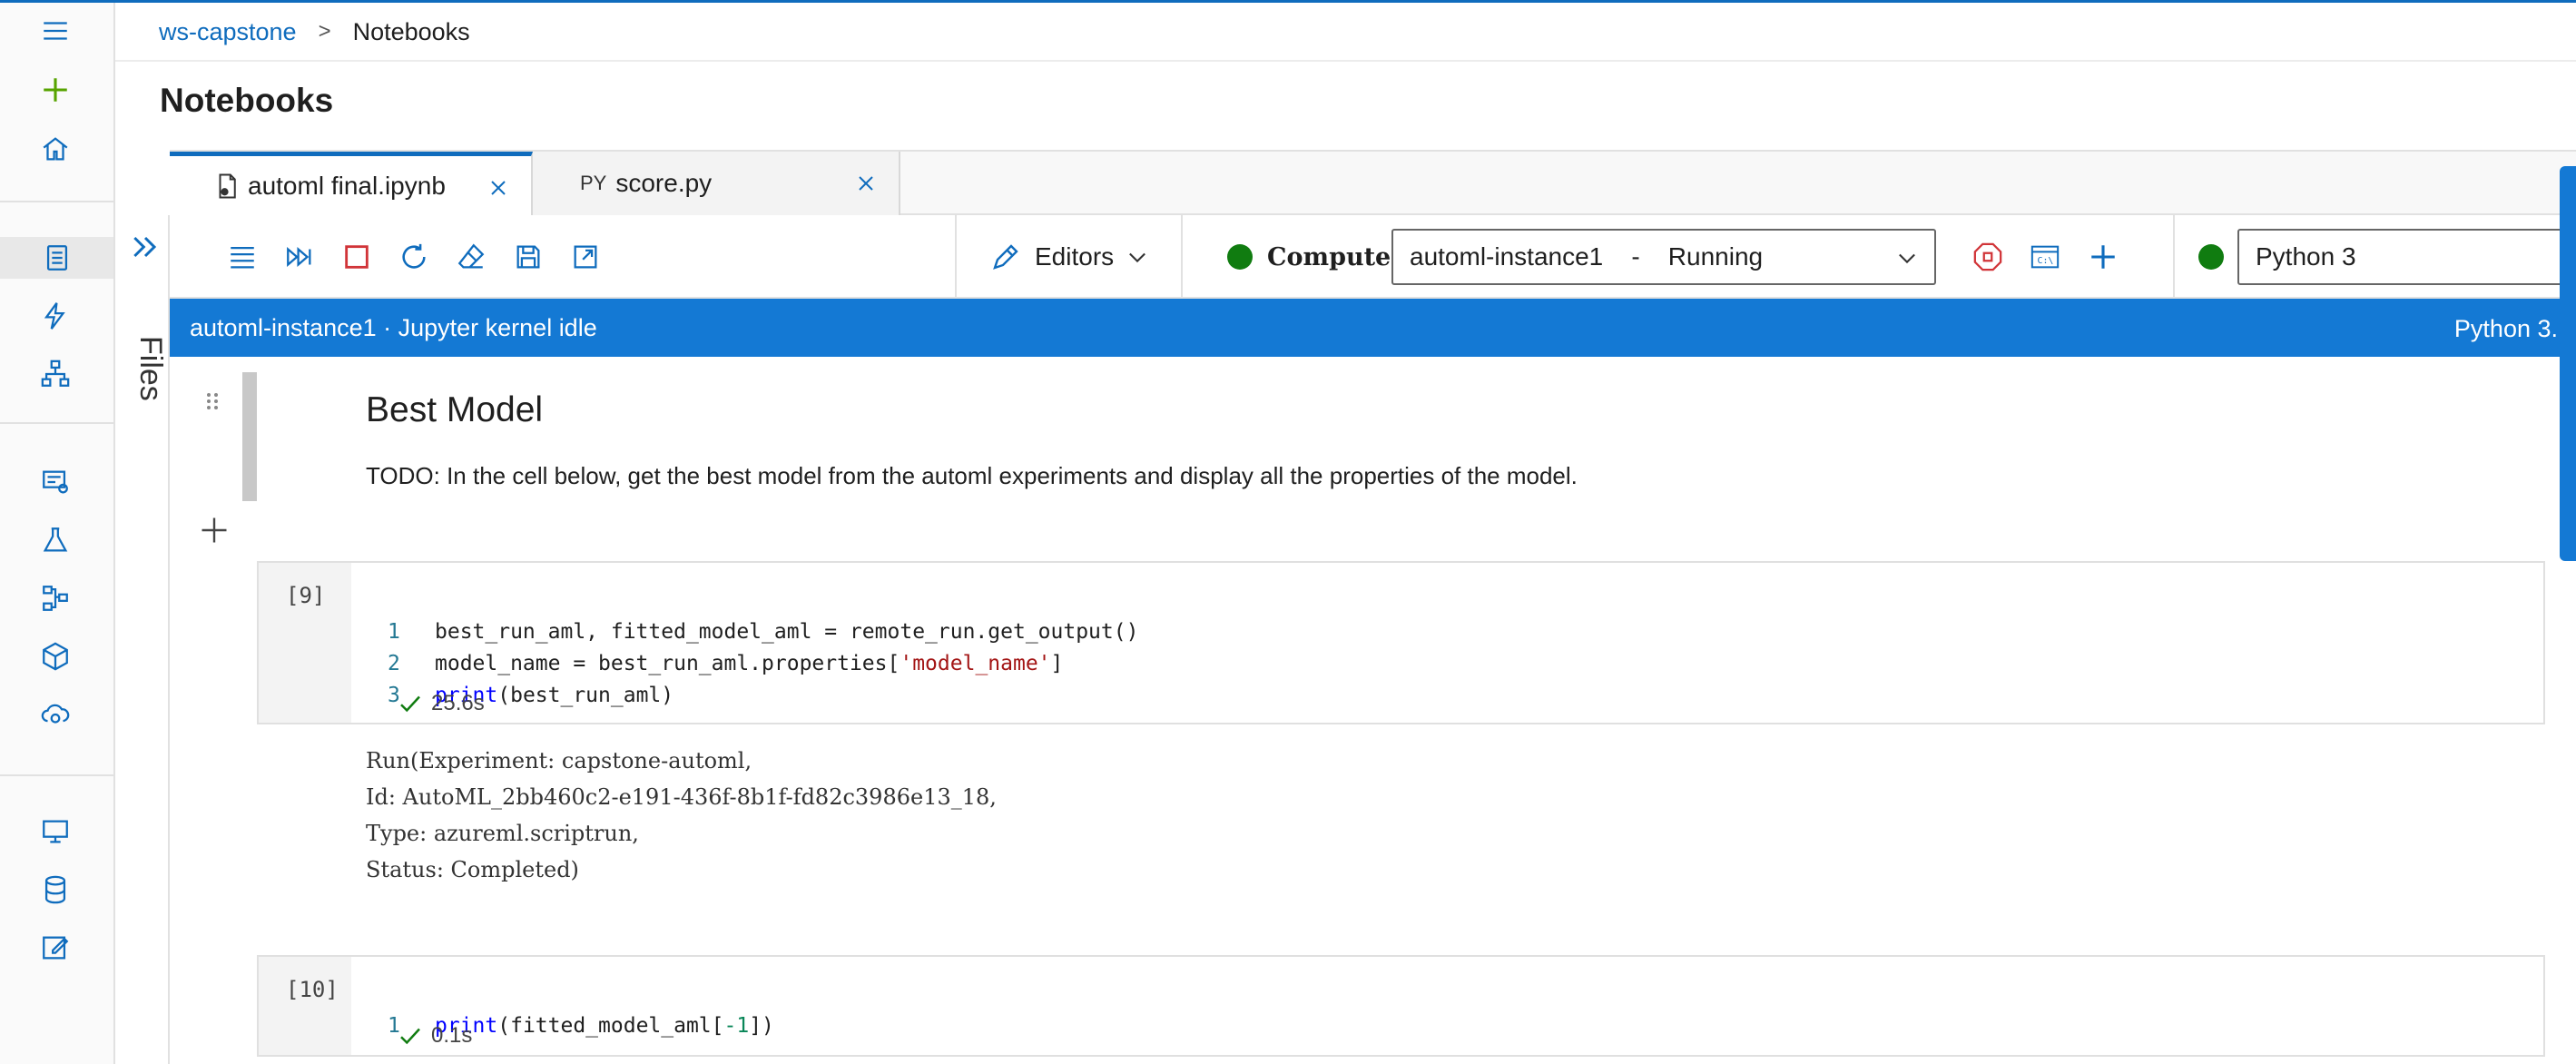  What do you see at coordinates (664, 183) in the screenshot?
I see `tab-label: score.py` at bounding box center [664, 183].